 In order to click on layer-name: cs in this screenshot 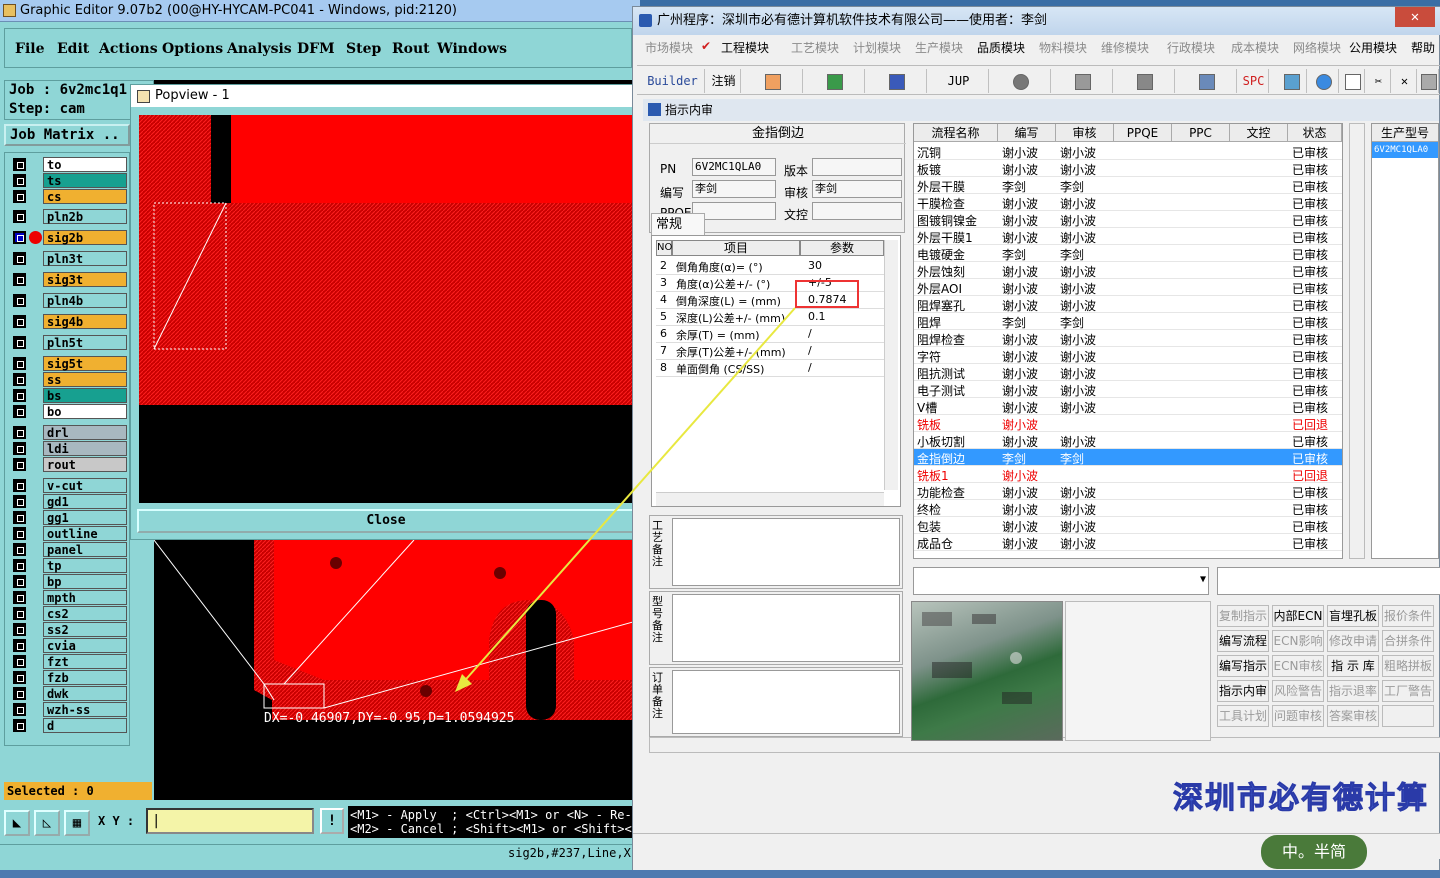, I will do `click(85, 196)`.